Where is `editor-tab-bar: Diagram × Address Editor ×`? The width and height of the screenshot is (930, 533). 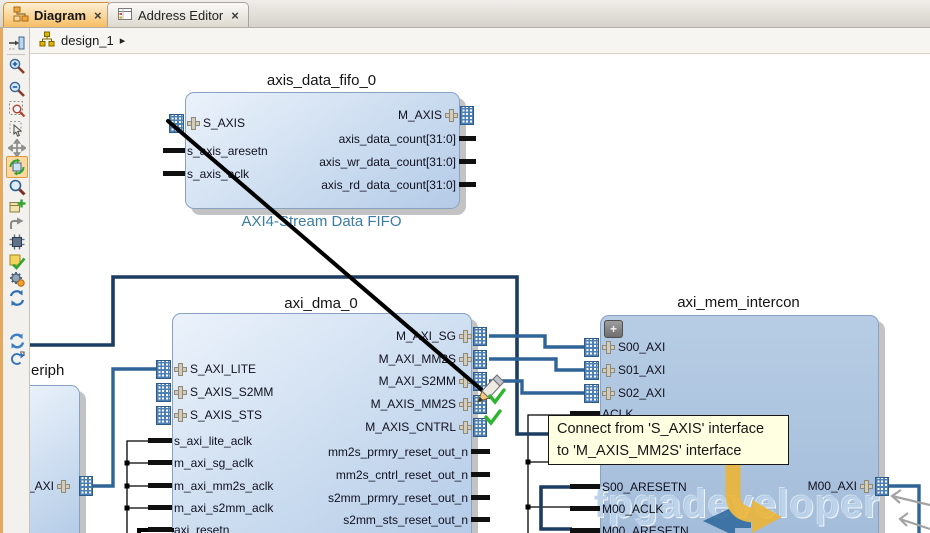 editor-tab-bar: Diagram × Address Editor × is located at coordinates (465, 14).